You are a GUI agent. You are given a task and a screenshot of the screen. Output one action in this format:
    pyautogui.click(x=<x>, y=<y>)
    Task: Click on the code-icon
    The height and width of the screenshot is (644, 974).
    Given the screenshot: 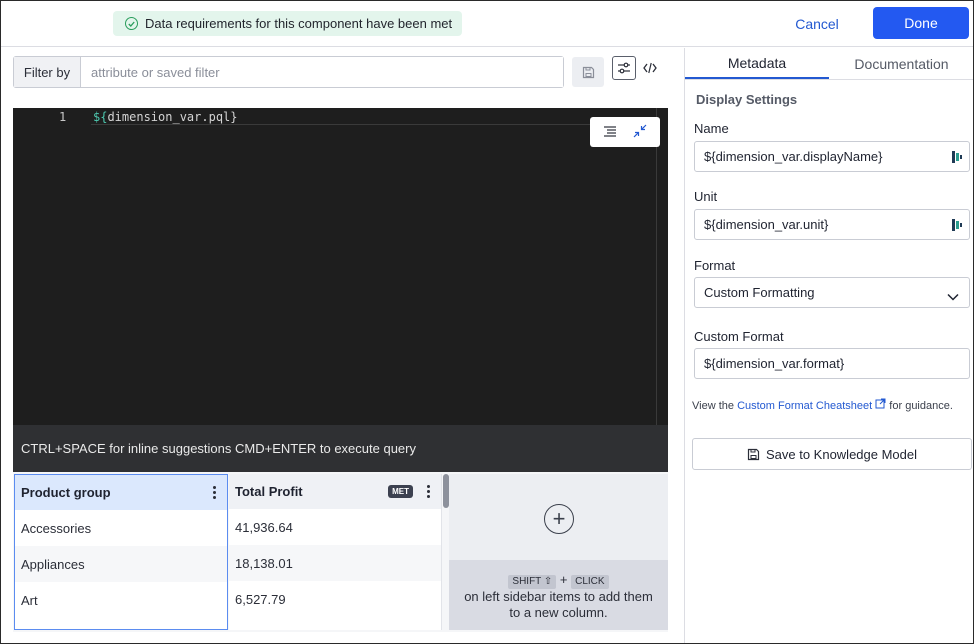 What is the action you would take?
    pyautogui.click(x=650, y=68)
    